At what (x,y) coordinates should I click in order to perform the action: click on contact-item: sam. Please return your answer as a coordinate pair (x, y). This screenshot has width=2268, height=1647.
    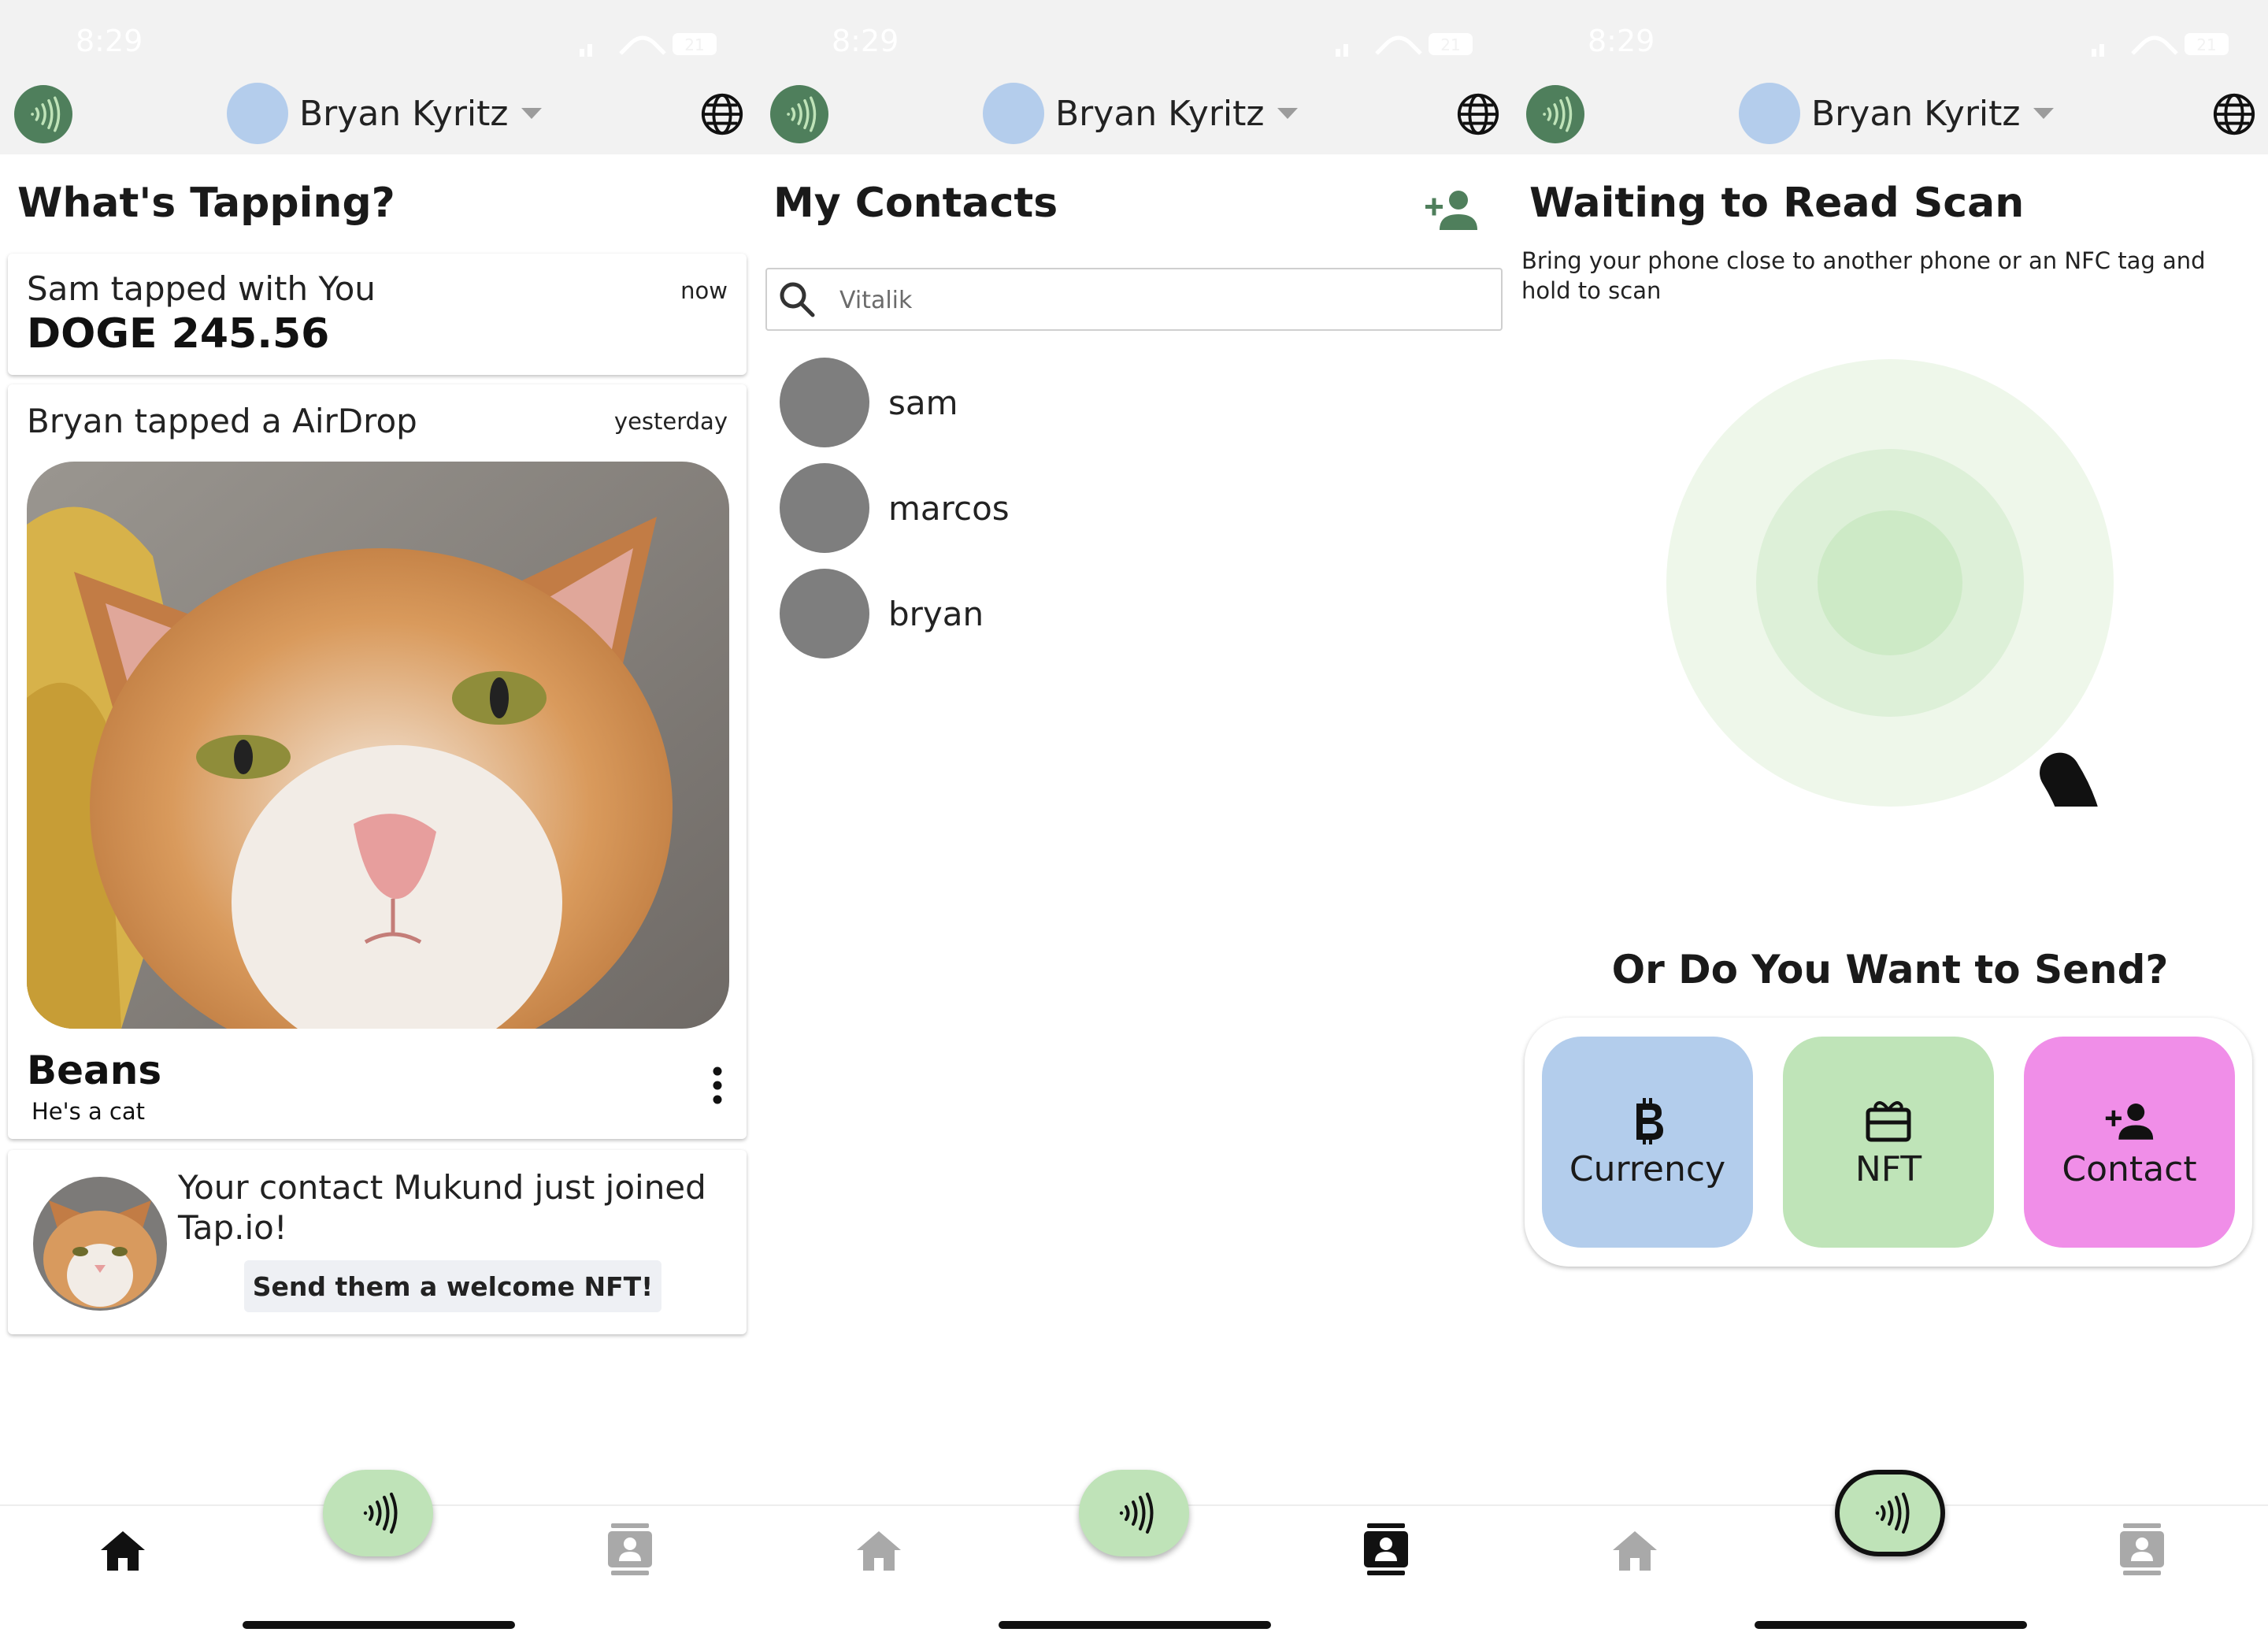
    Looking at the image, I should click on (869, 402).